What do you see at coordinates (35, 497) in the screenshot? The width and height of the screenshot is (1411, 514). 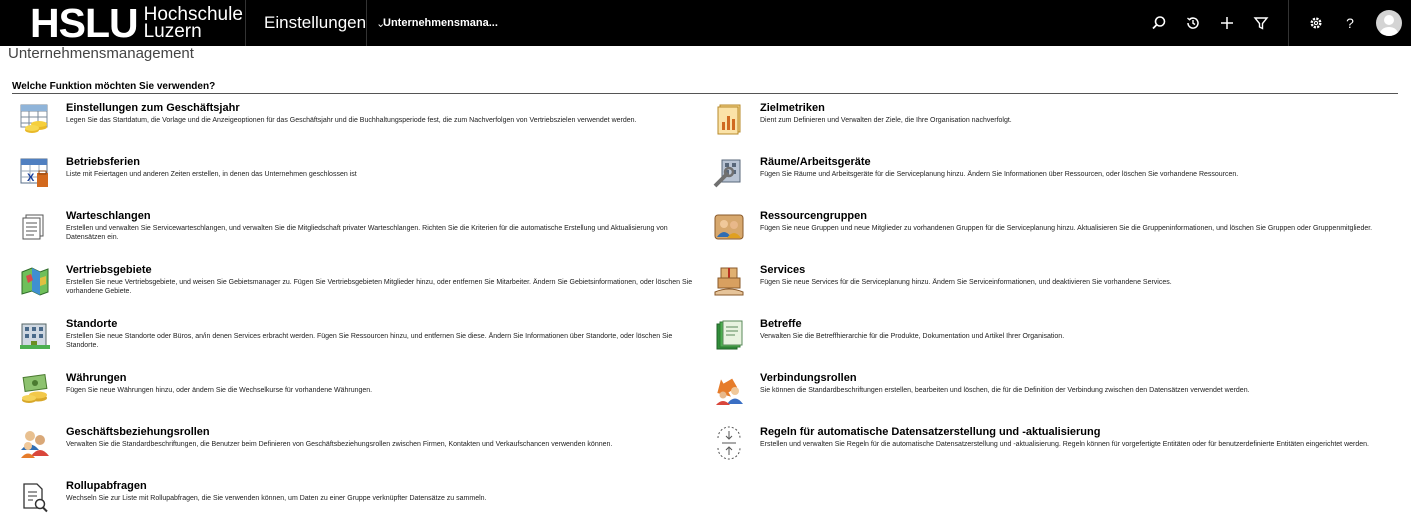 I see `rollup-query-icon` at bounding box center [35, 497].